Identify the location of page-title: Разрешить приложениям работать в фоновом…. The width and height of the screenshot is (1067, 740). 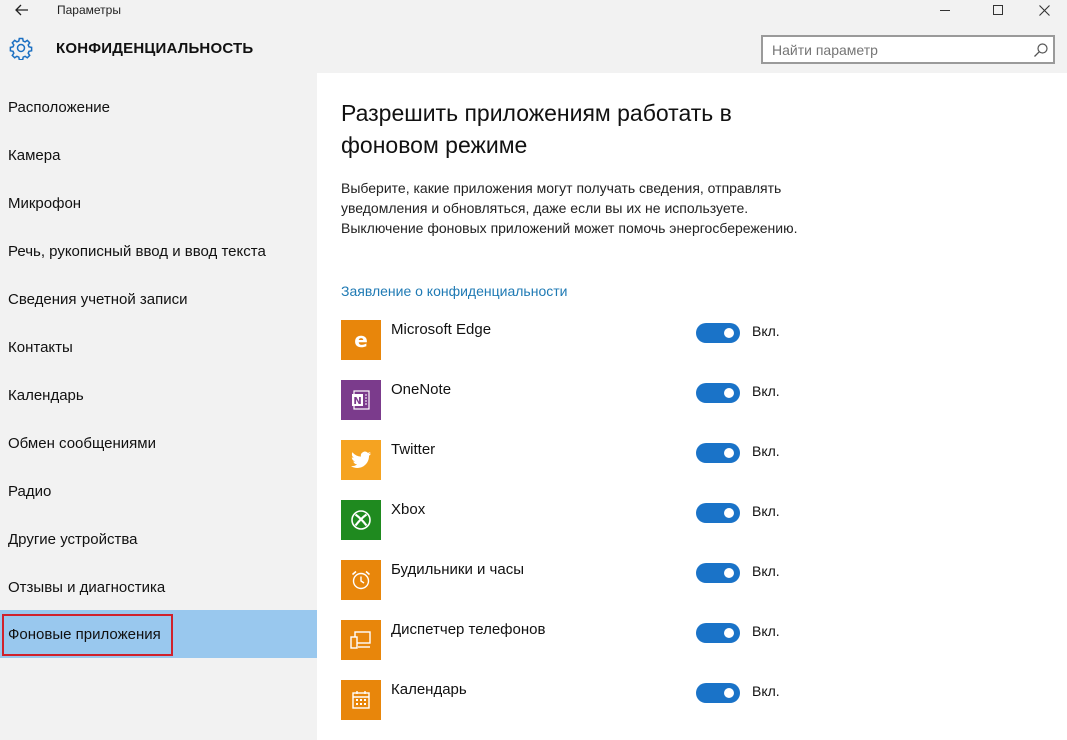
(536, 129).